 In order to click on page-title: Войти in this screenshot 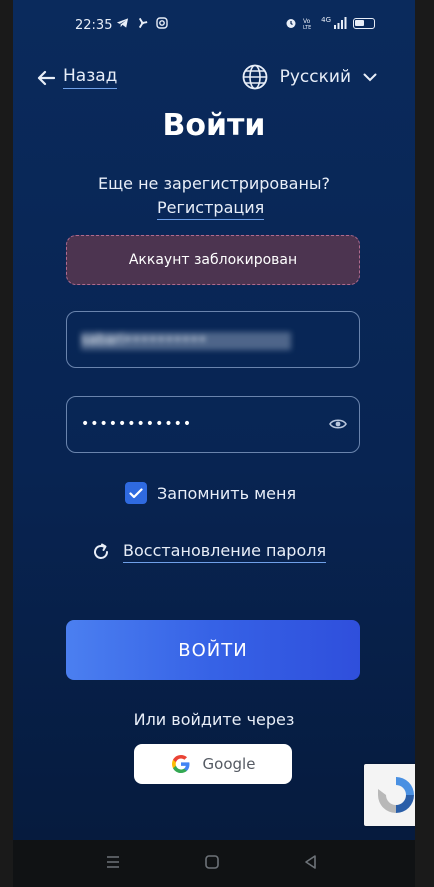, I will do `click(214, 125)`.